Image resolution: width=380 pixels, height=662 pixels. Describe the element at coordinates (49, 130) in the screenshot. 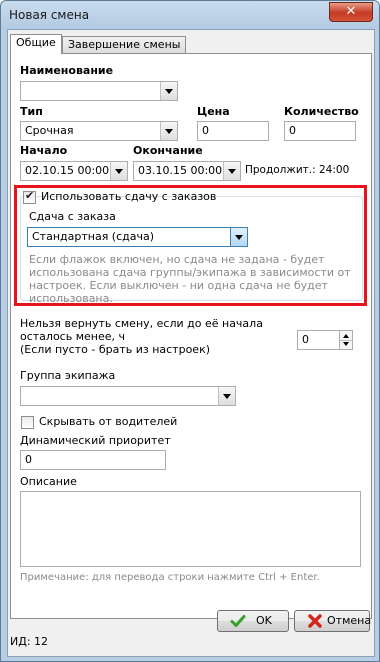

I see `type-value: Срочная` at that location.